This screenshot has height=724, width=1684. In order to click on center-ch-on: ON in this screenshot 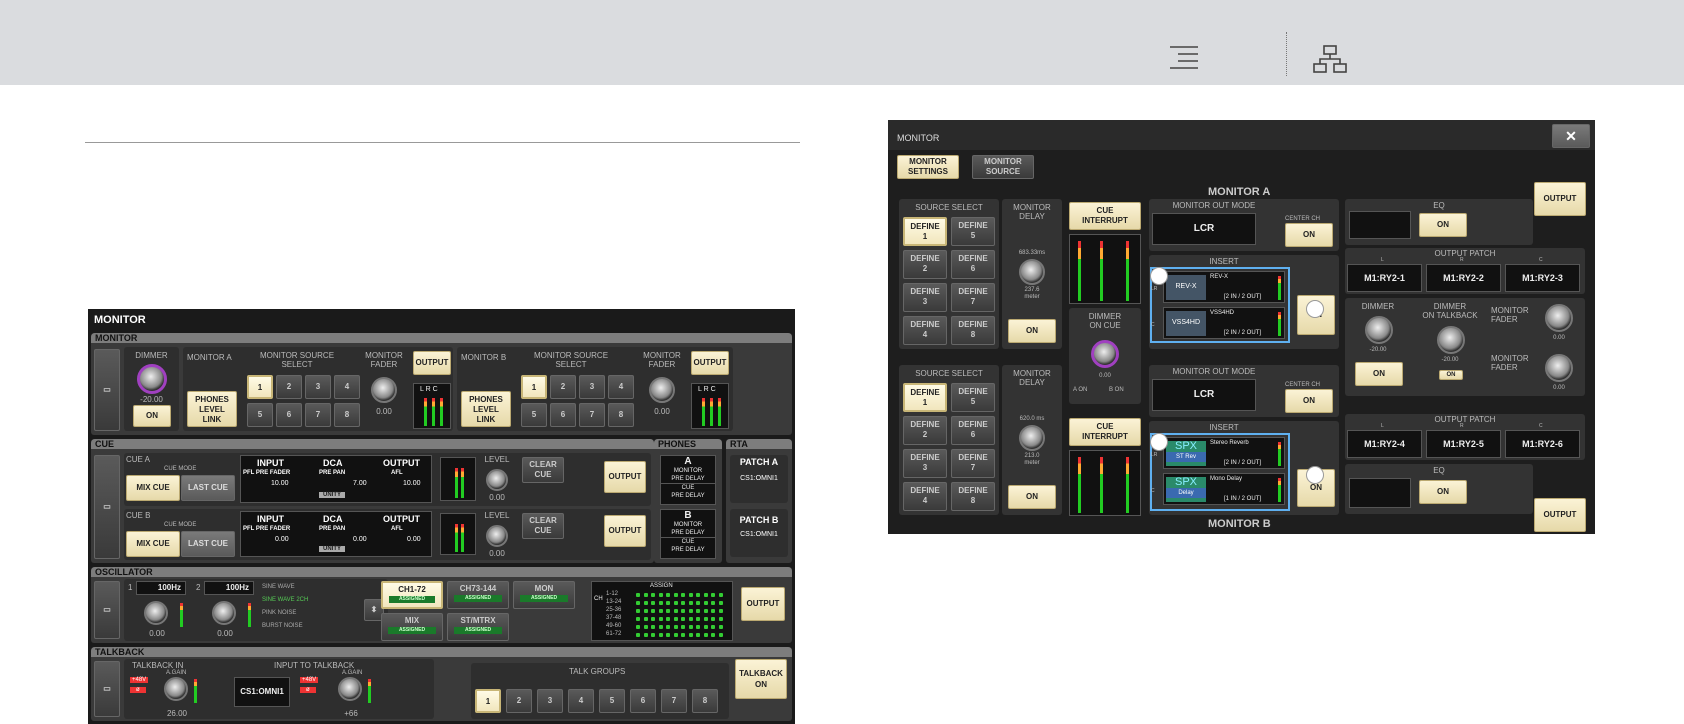, I will do `click(1309, 235)`.